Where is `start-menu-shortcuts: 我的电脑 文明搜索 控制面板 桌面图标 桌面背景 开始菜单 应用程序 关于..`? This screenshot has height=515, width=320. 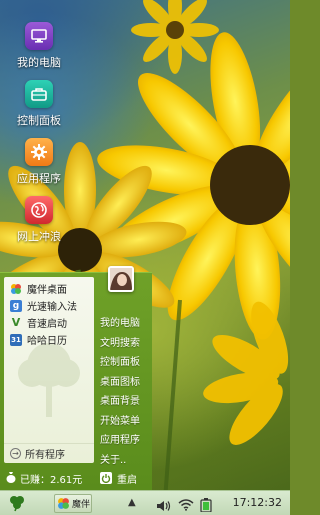
start-menu-shortcuts: 我的电脑 文明搜索 控制面板 桌面图标 桌面背景 开始菜单 应用程序 关于.. is located at coordinates (124, 390).